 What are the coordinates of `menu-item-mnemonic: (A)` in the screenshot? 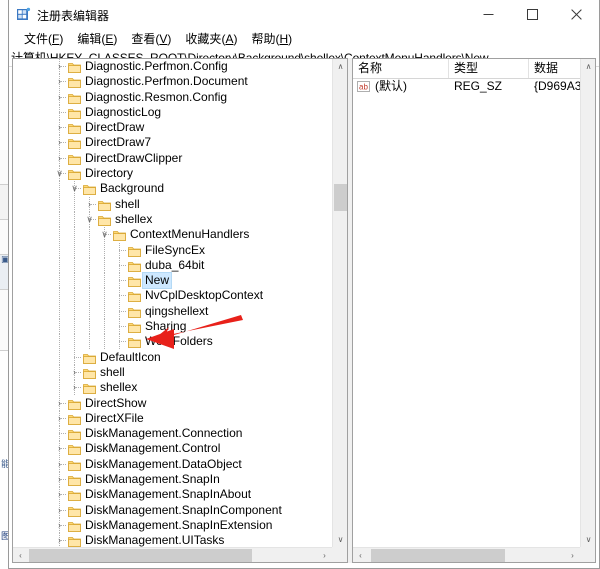 It's located at (229, 39).